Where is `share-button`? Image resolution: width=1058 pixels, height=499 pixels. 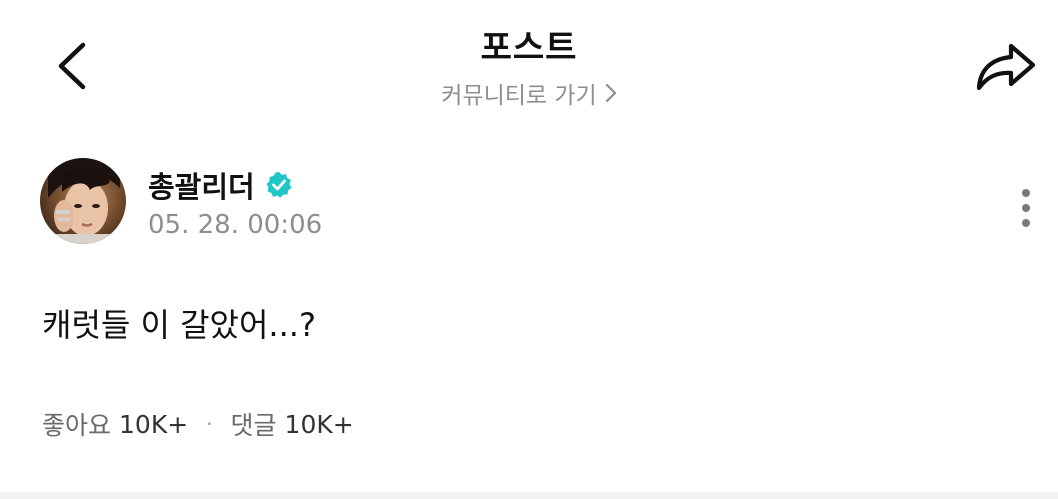
share-button is located at coordinates (1006, 66).